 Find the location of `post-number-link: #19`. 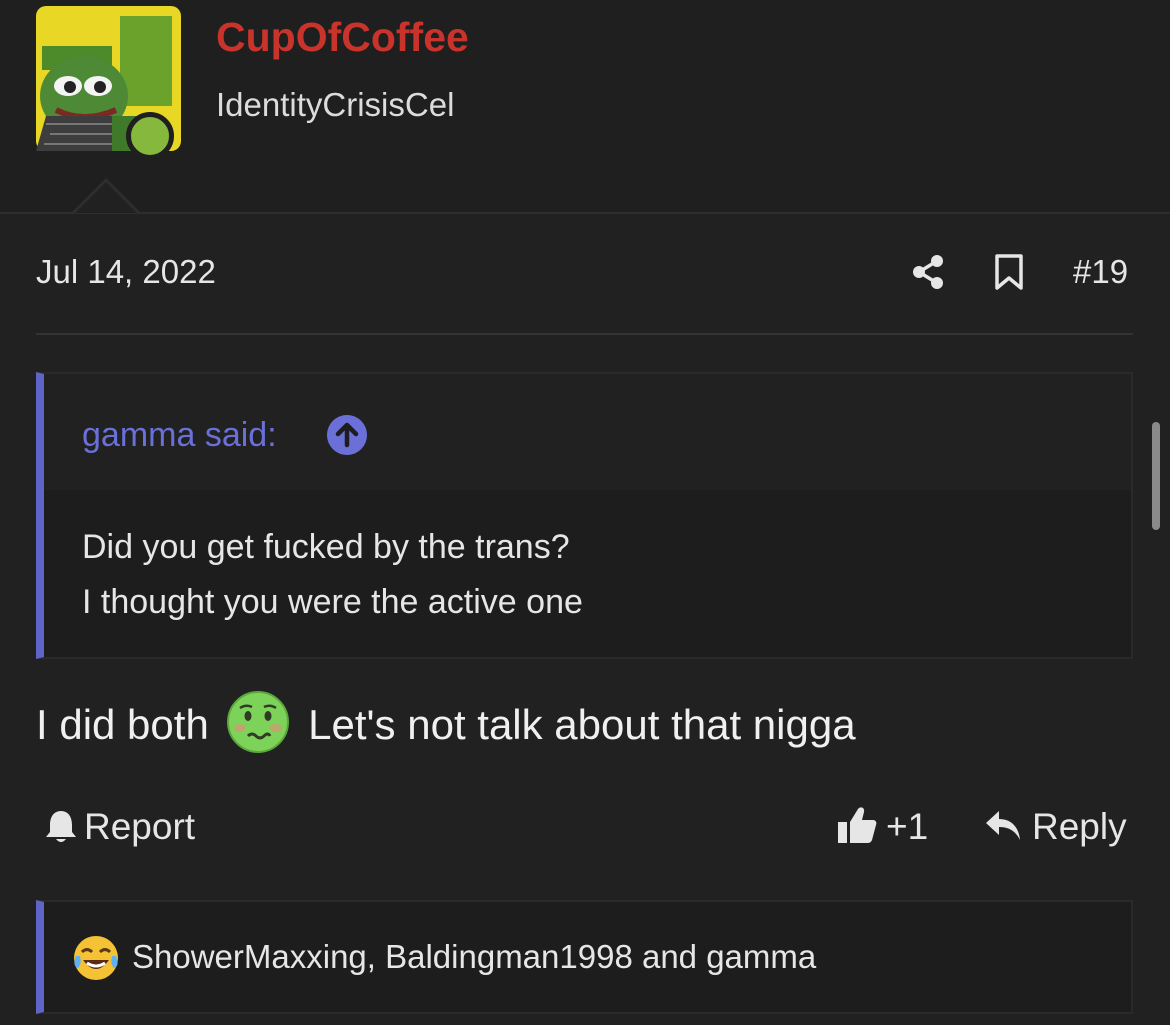

post-number-link: #19 is located at coordinates (1100, 272).